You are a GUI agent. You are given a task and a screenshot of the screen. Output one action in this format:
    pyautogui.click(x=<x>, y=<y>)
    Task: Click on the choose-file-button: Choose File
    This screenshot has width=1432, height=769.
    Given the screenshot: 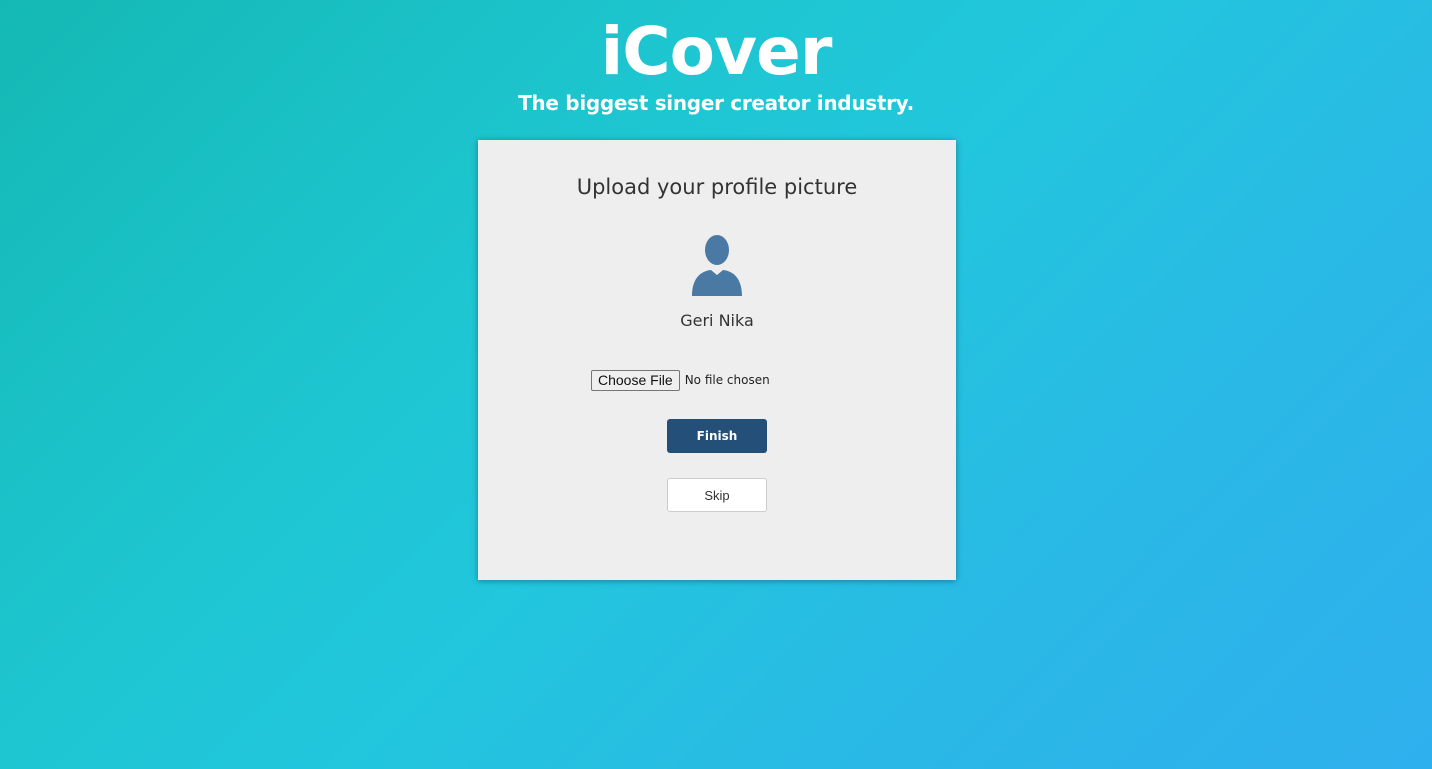 What is the action you would take?
    pyautogui.click(x=635, y=380)
    